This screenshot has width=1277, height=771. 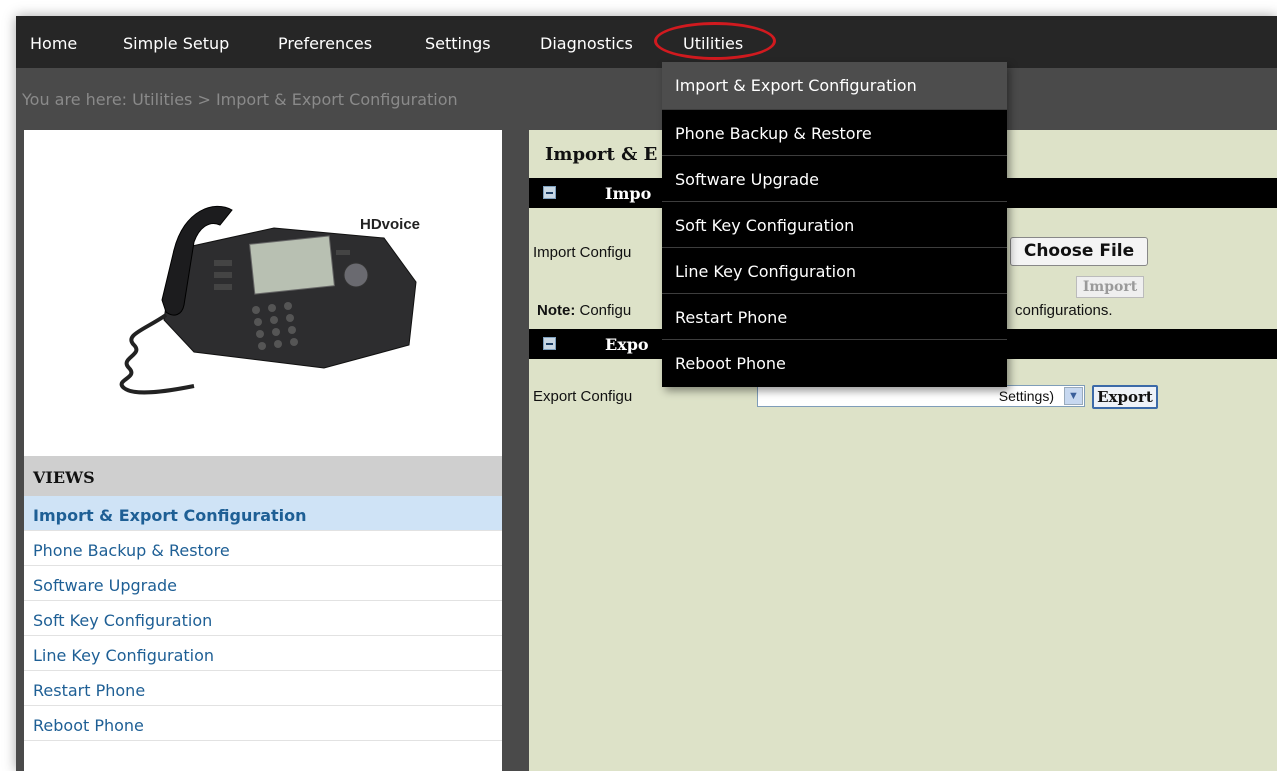 I want to click on page-title: Import & E, so click(x=601, y=154).